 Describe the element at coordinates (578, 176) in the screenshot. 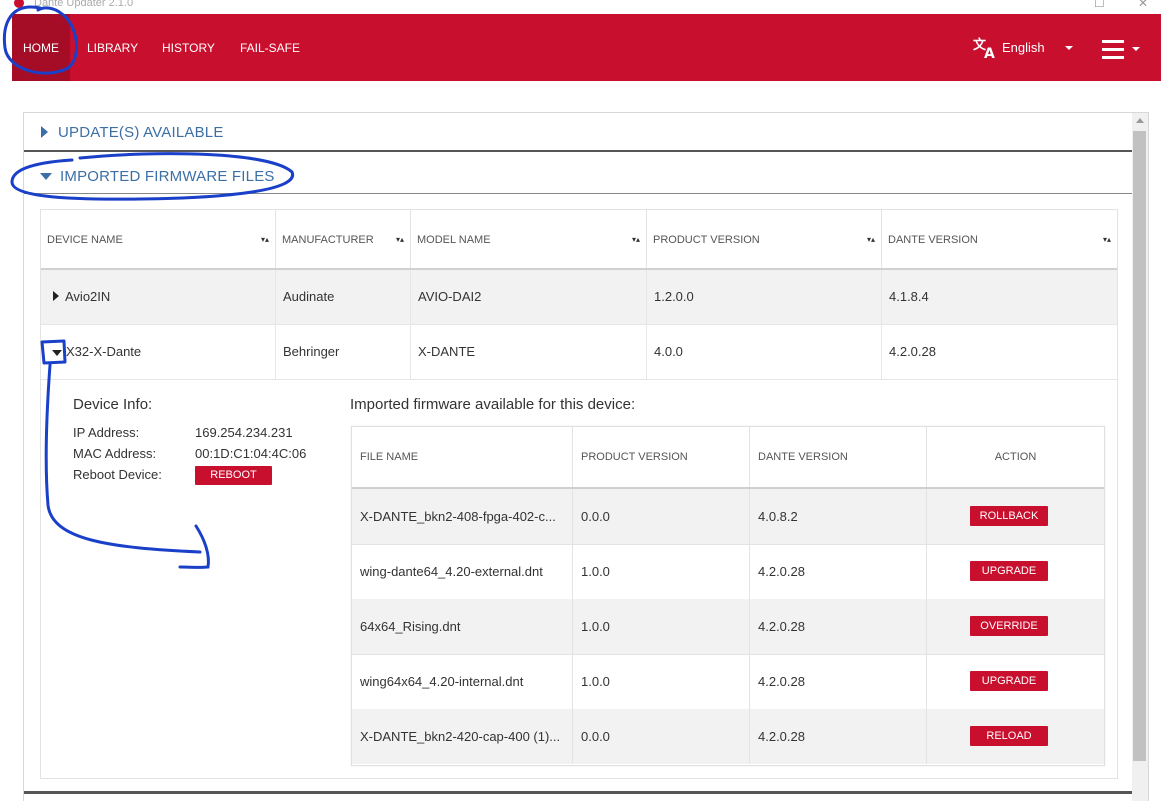

I see `section-imported-firmware: IMPORTED FIRMWARE FILES` at that location.